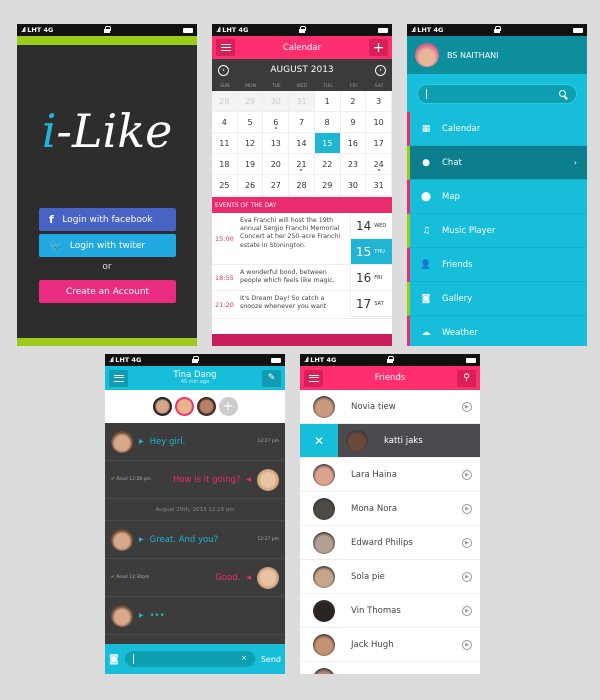 This screenshot has width=600, height=700. I want to click on menu-item-music-player: ♫ Music Player, so click(497, 231).